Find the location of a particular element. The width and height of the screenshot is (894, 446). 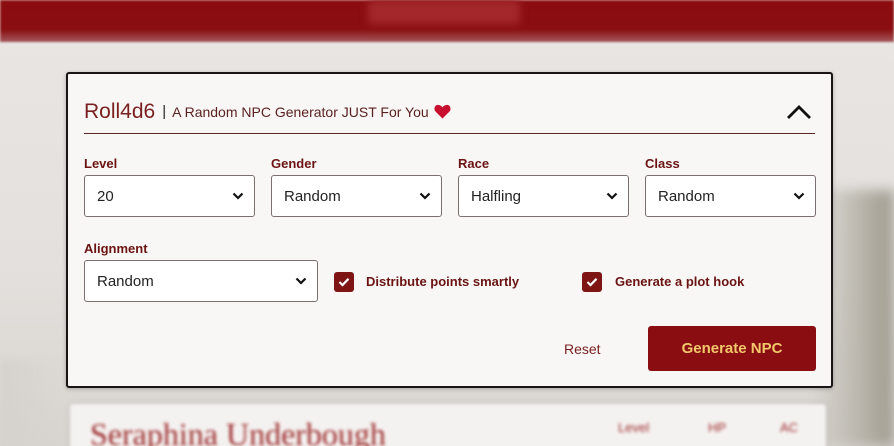

plot-hook-checkbox is located at coordinates (592, 282).